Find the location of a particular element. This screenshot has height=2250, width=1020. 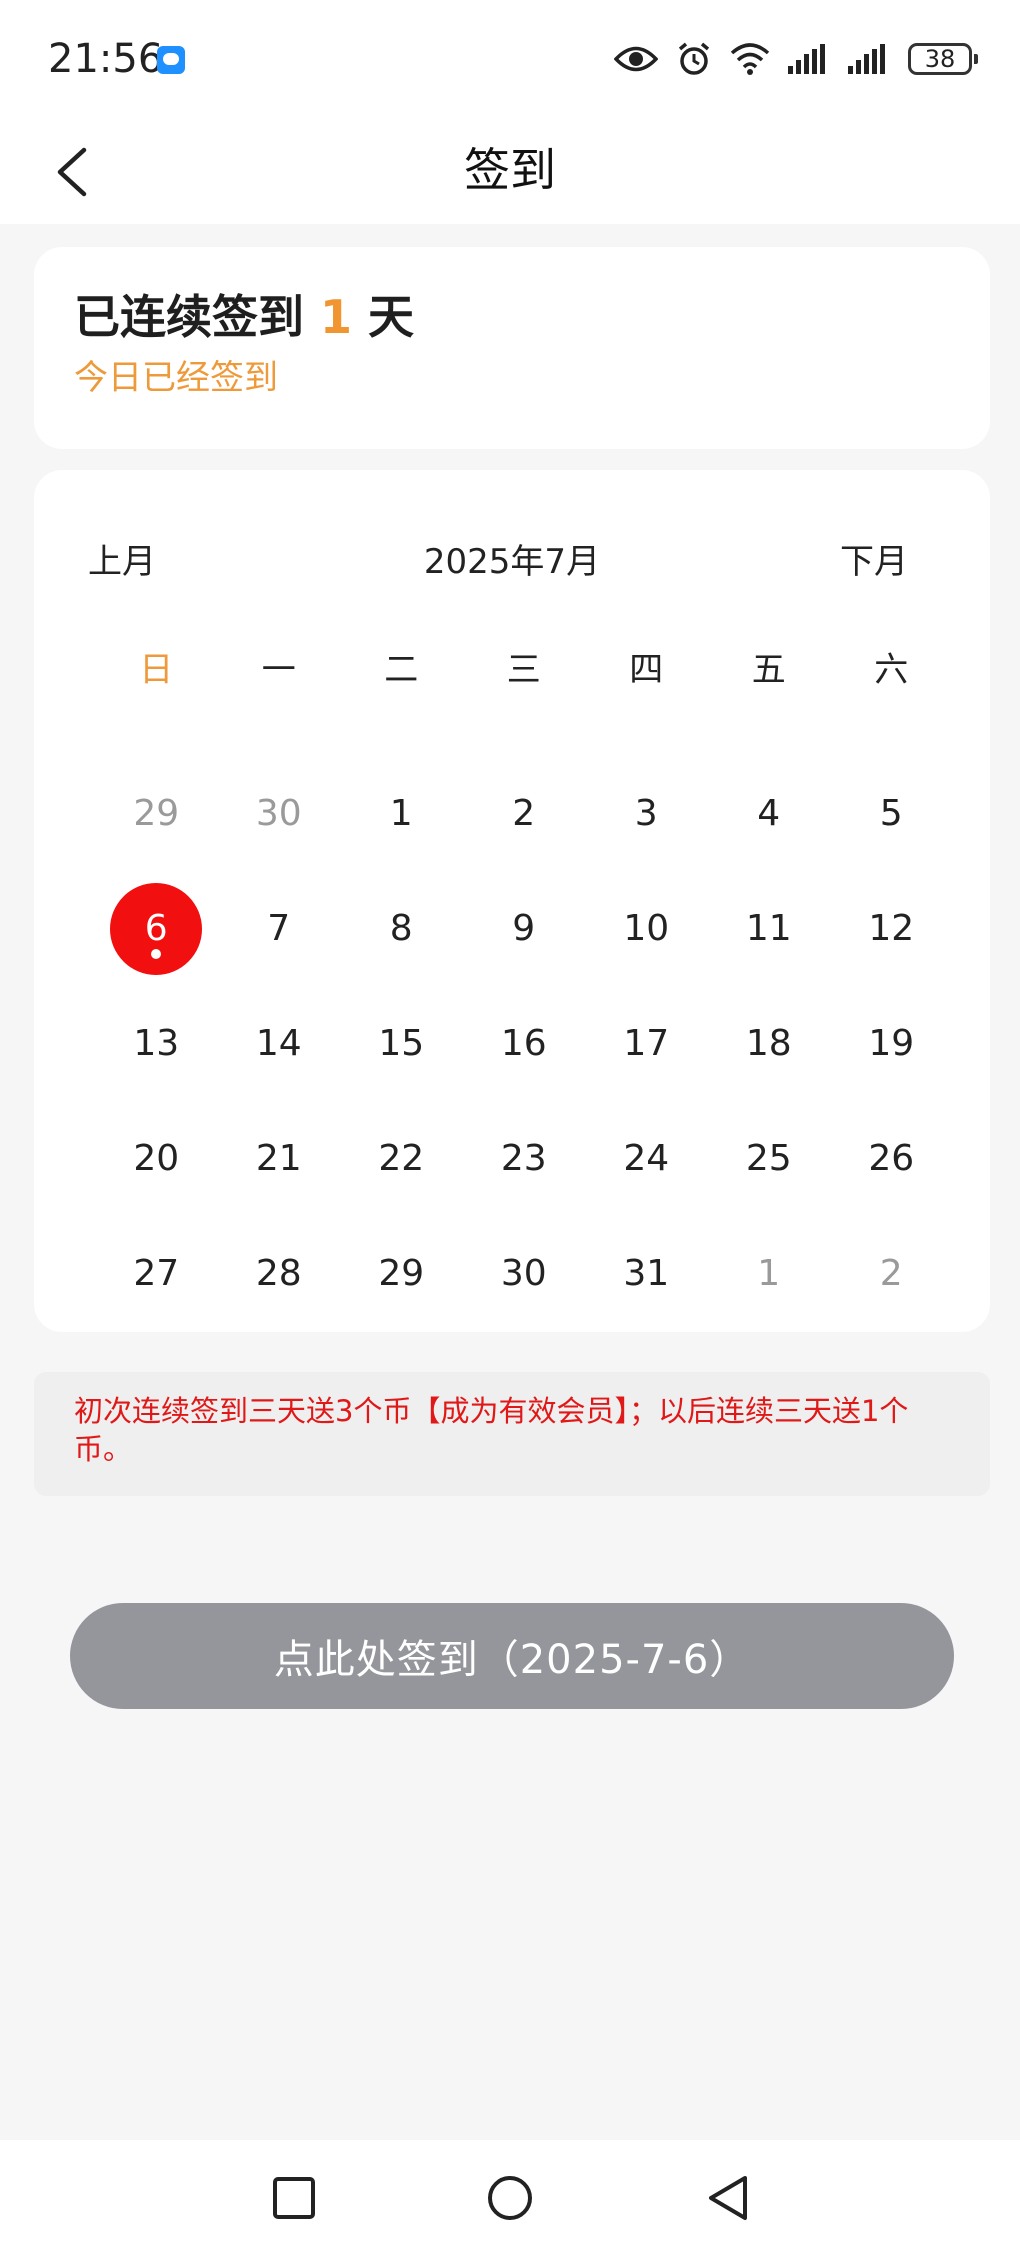

calendar-day: 28 is located at coordinates (279, 1273).